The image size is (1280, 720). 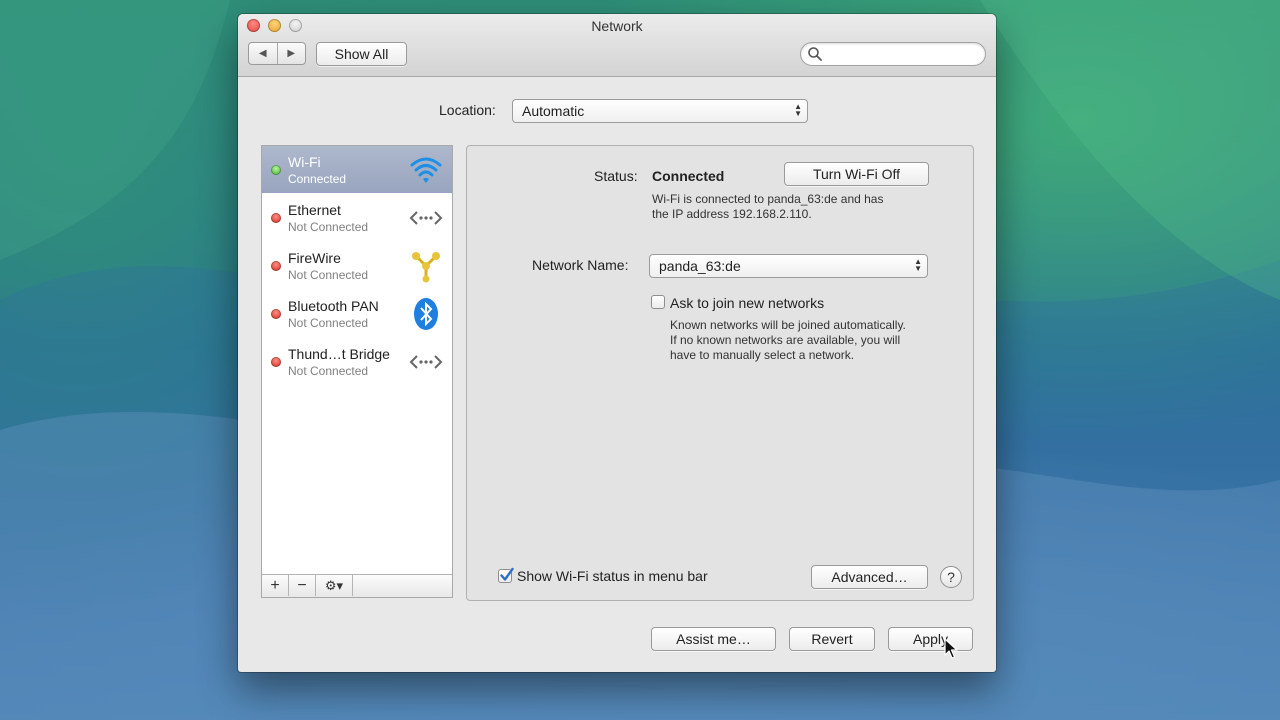 I want to click on checkmark-icon, so click(x=507, y=574).